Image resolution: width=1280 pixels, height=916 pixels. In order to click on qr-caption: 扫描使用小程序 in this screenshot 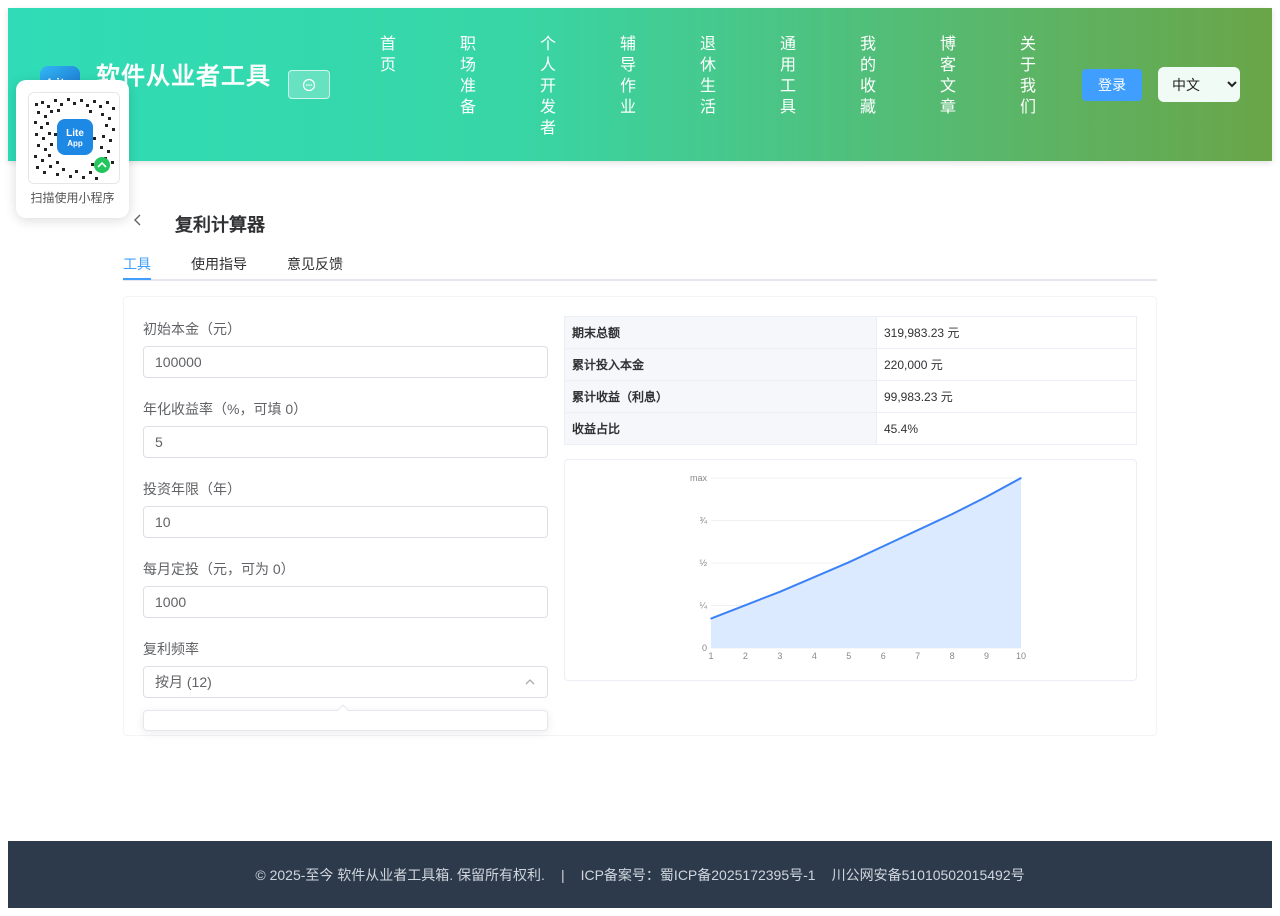, I will do `click(72, 198)`.